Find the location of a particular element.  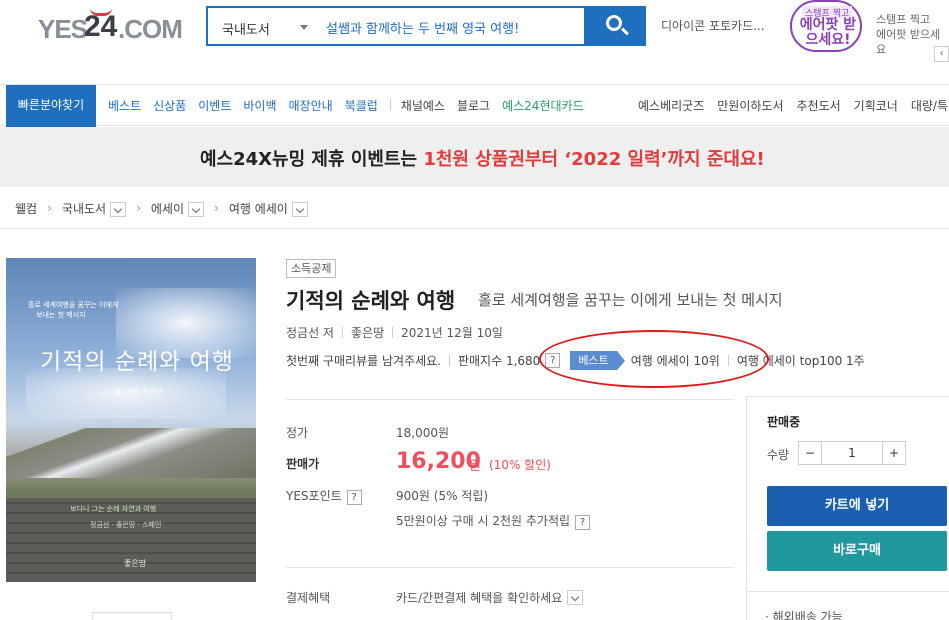

cover-subtitle-line1: 홀로 세계여행을 꿈꾸는 이에게 is located at coordinates (73, 305).